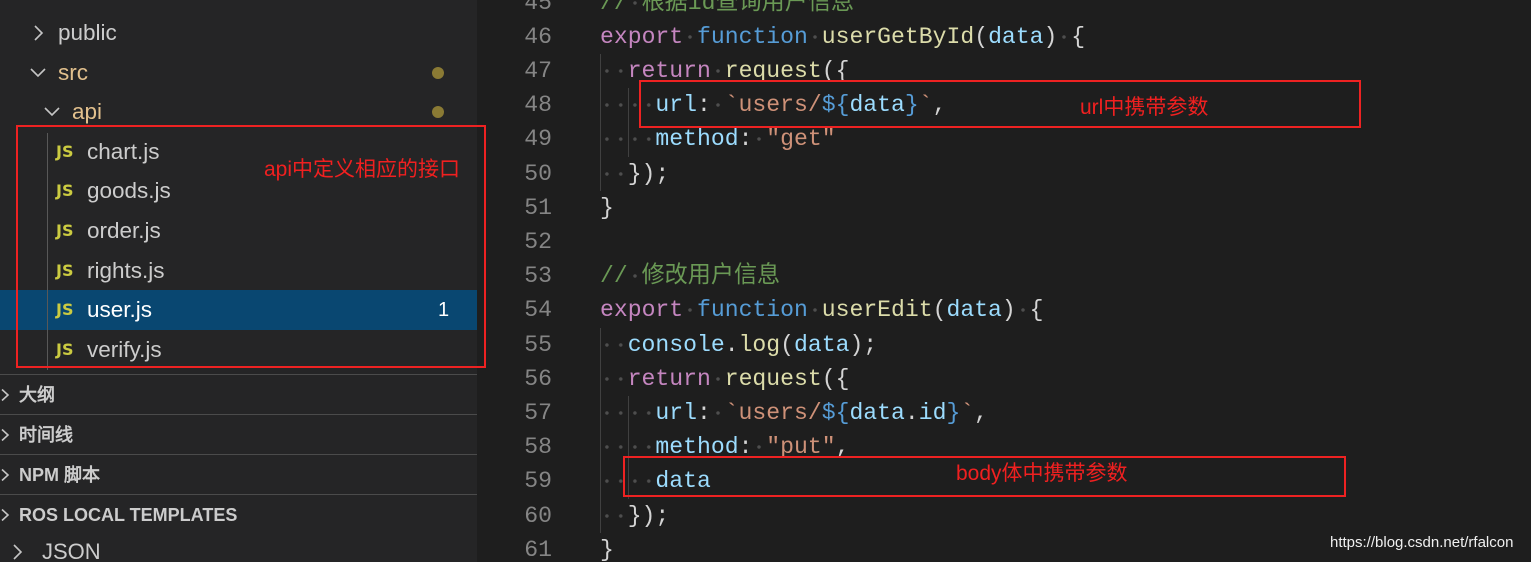 This screenshot has height=562, width=1531. What do you see at coordinates (1065, 37) in the screenshot?
I see `code-line: export function userGetById(data) {` at bounding box center [1065, 37].